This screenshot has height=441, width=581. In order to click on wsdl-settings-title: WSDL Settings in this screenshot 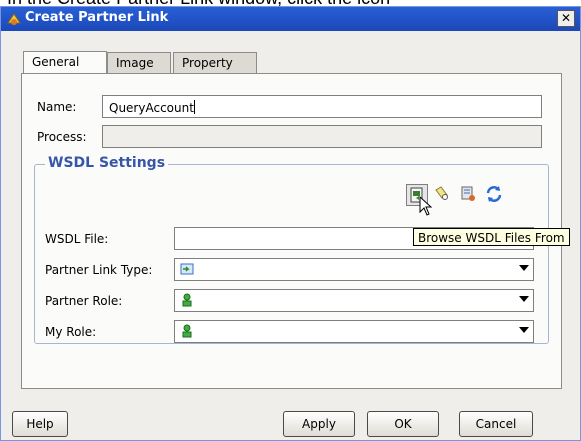, I will do `click(107, 163)`.